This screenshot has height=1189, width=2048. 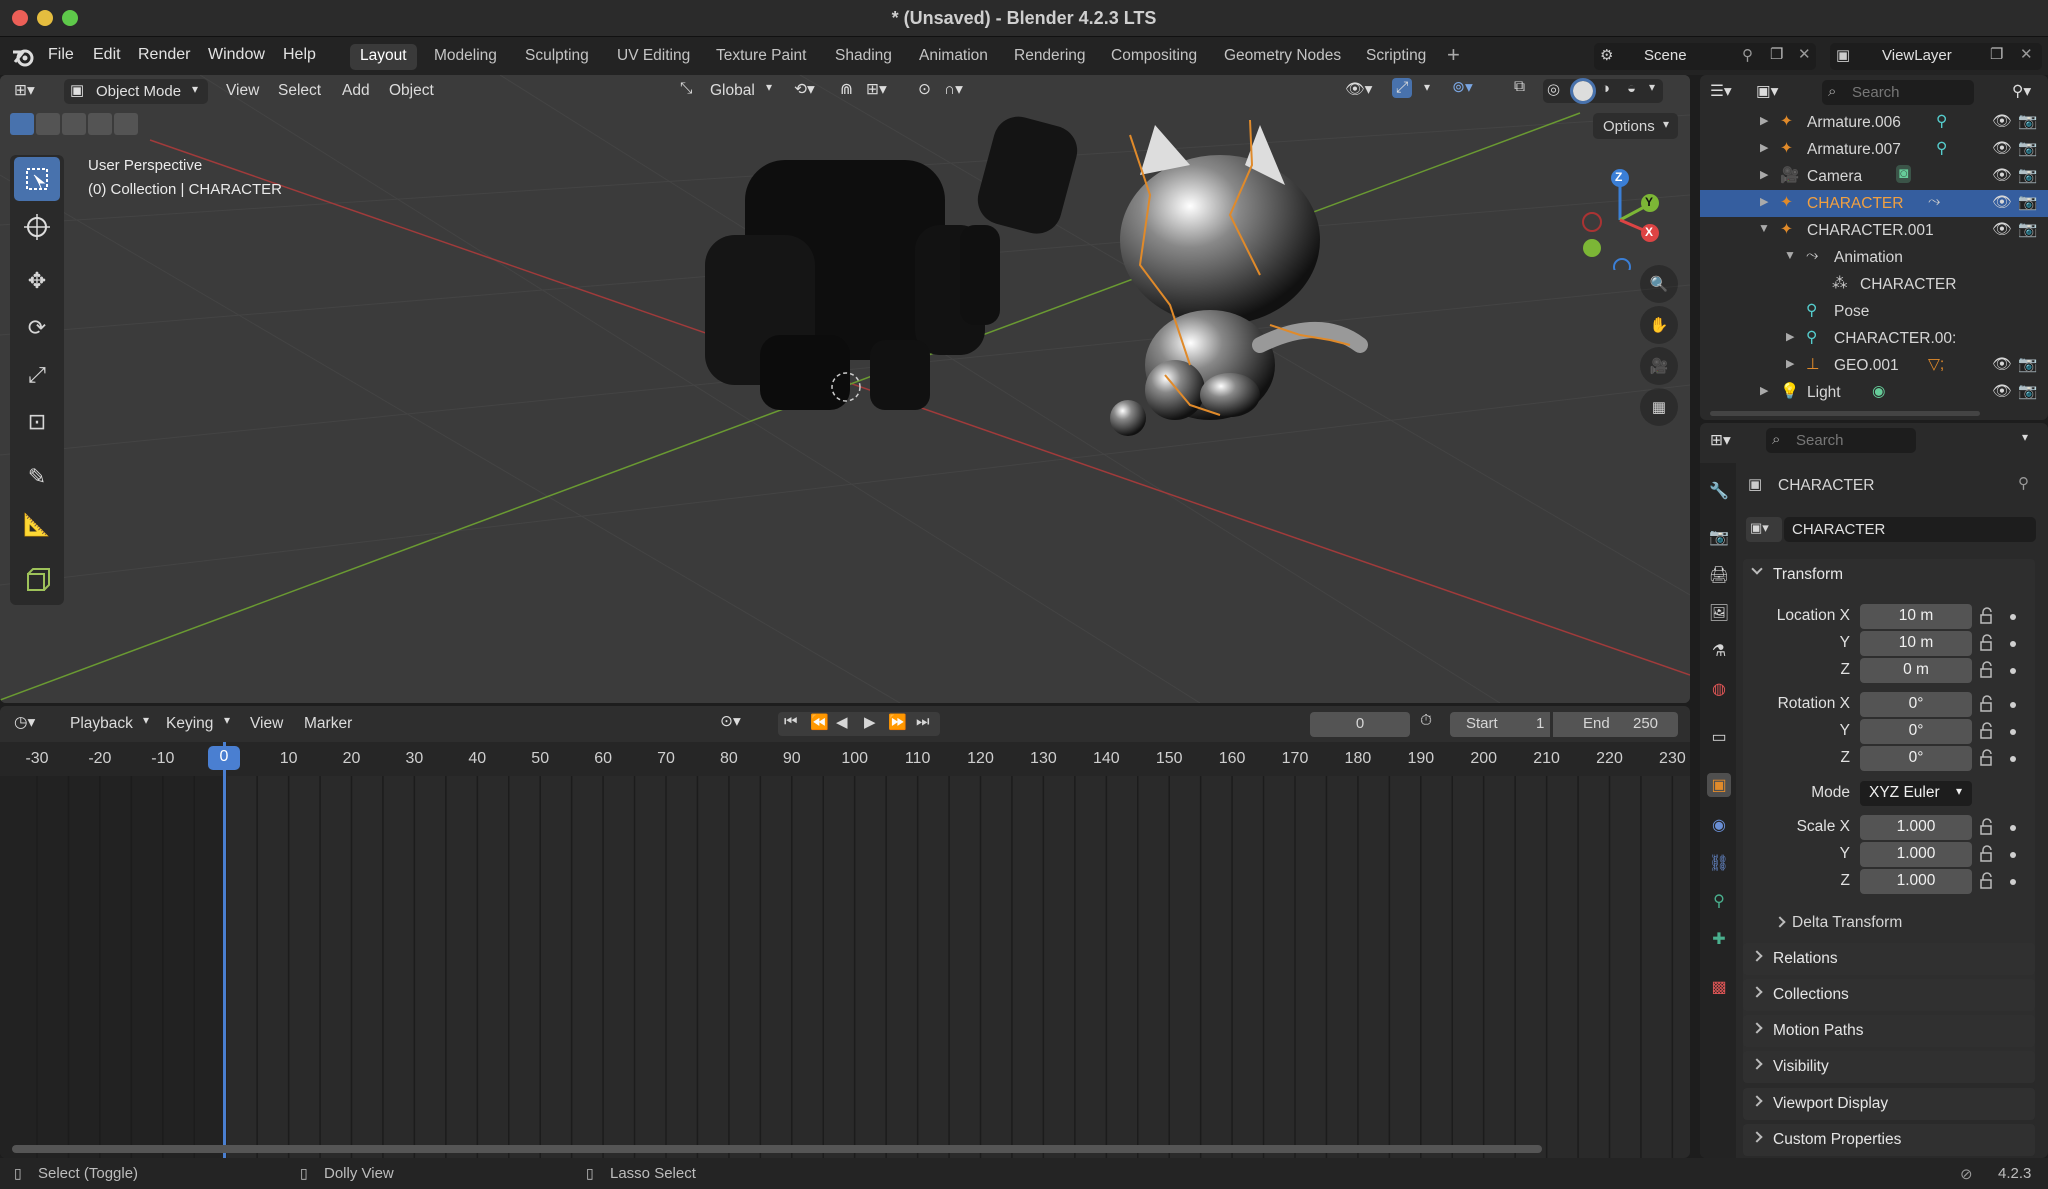 What do you see at coordinates (1747, 55) in the screenshot?
I see `pin-icon: ⚲` at bounding box center [1747, 55].